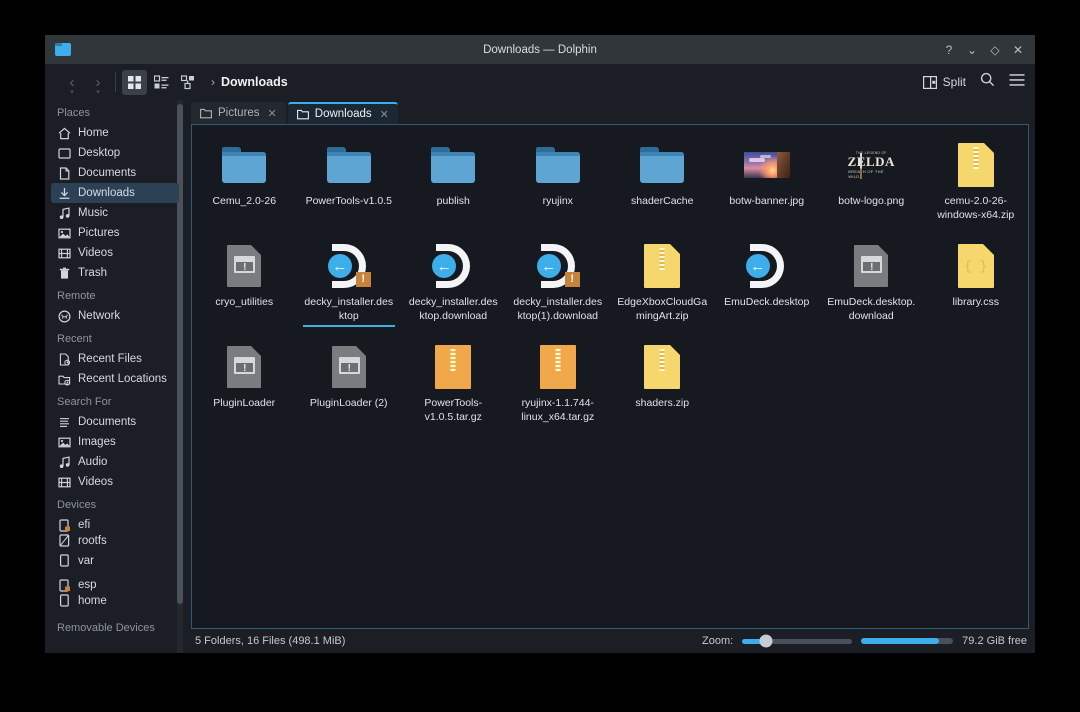 The height and width of the screenshot is (712, 1080). I want to click on sidebar-item-search-images: Images, so click(115, 442).